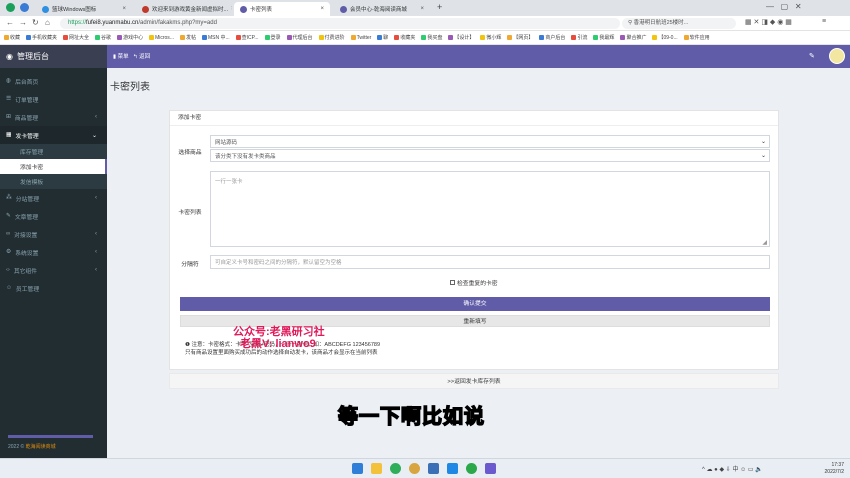 This screenshot has width=850, height=478. Describe the element at coordinates (12, 37) in the screenshot. I see `bookmark-item: 收藏` at that location.